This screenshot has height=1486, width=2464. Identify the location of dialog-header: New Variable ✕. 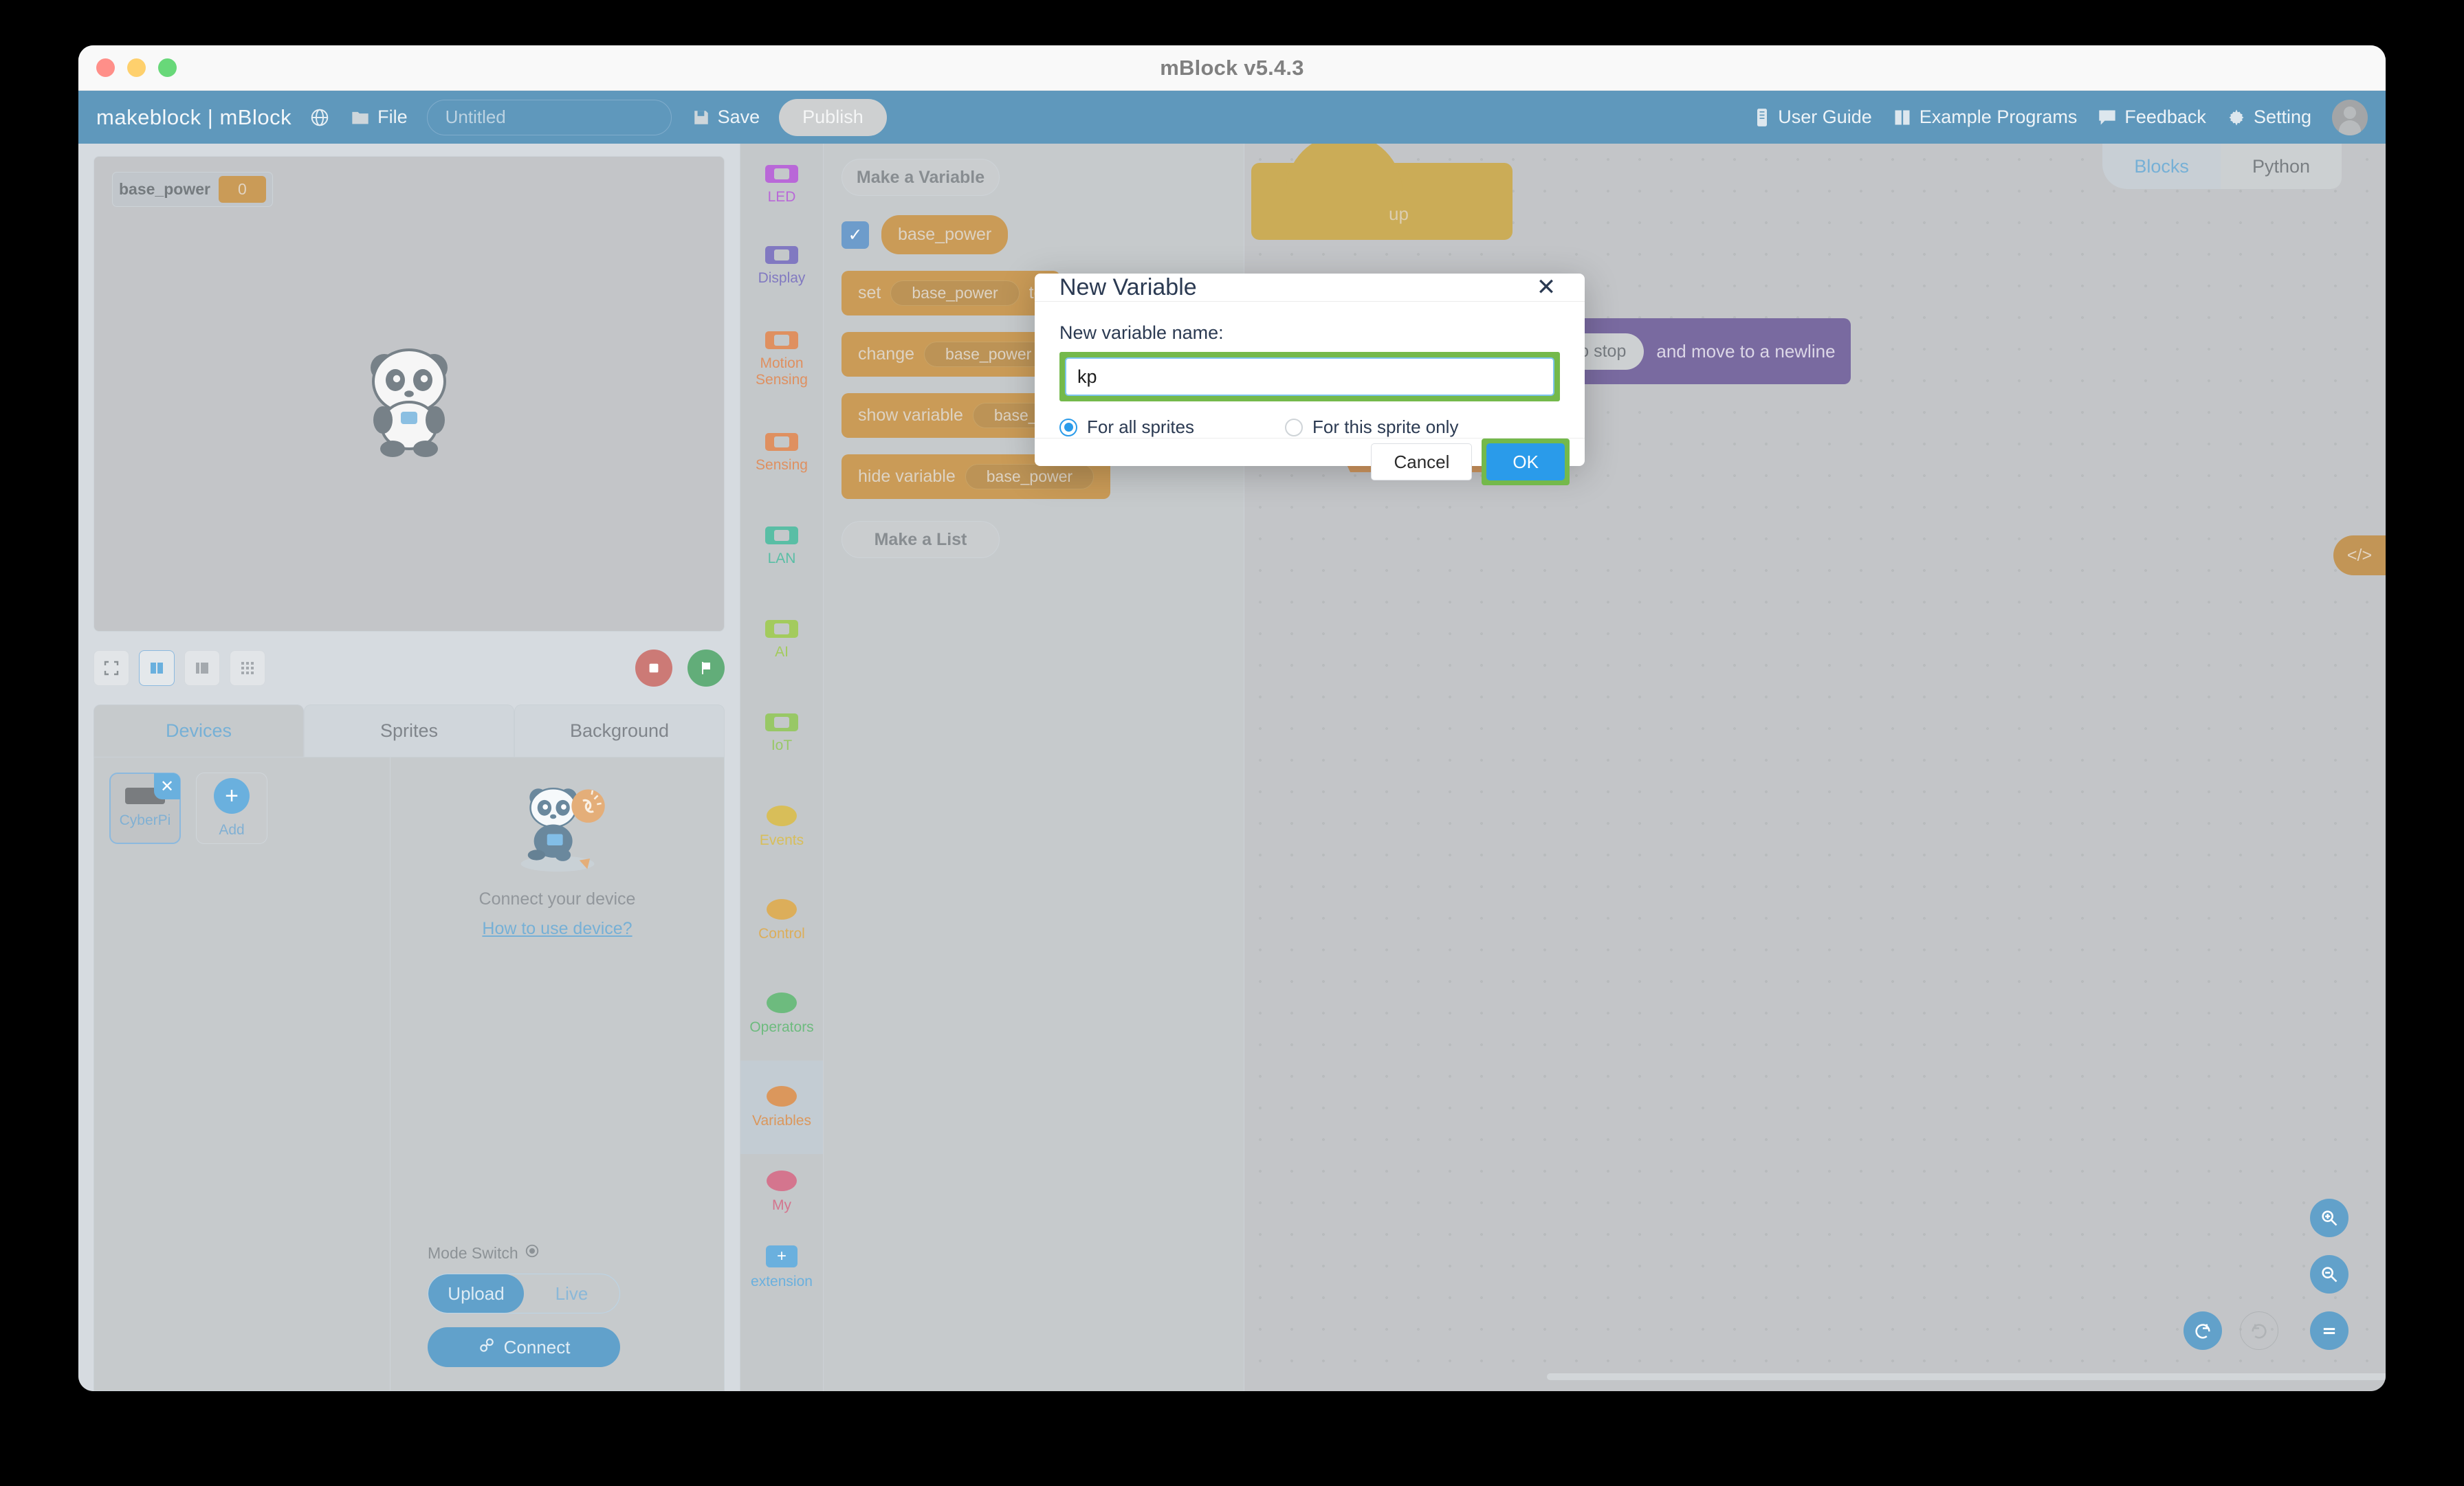
(1310, 288).